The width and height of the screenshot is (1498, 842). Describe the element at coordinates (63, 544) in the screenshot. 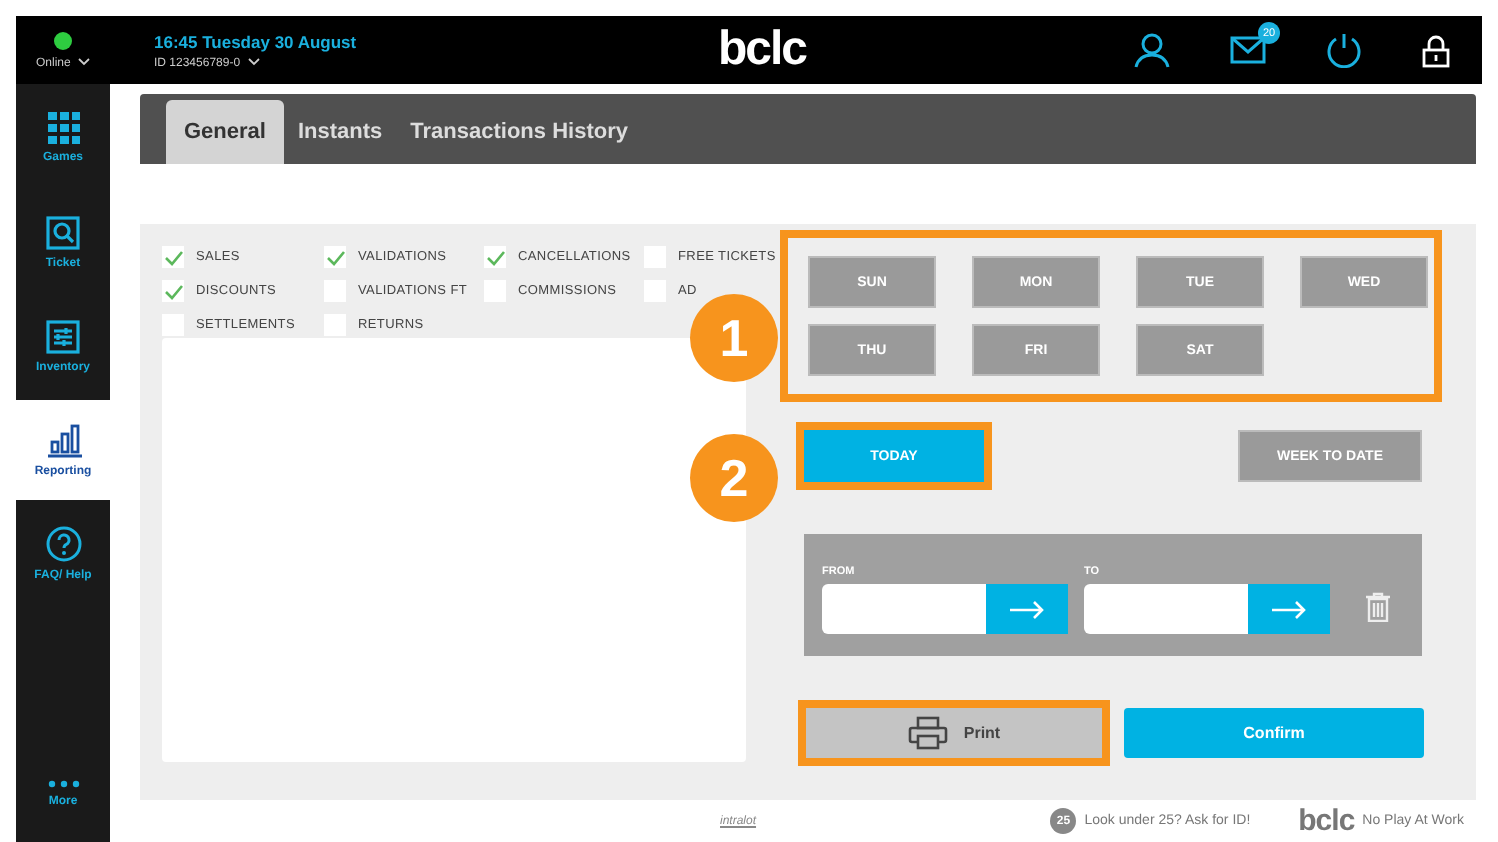

I see `help-icon` at that location.